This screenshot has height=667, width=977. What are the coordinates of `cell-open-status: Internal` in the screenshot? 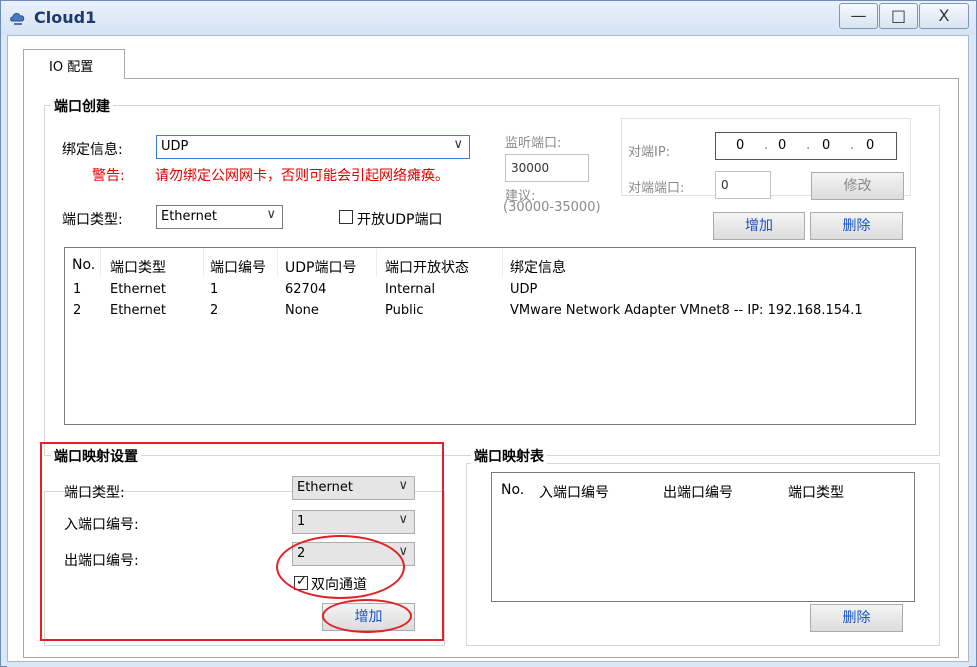 It's located at (410, 289).